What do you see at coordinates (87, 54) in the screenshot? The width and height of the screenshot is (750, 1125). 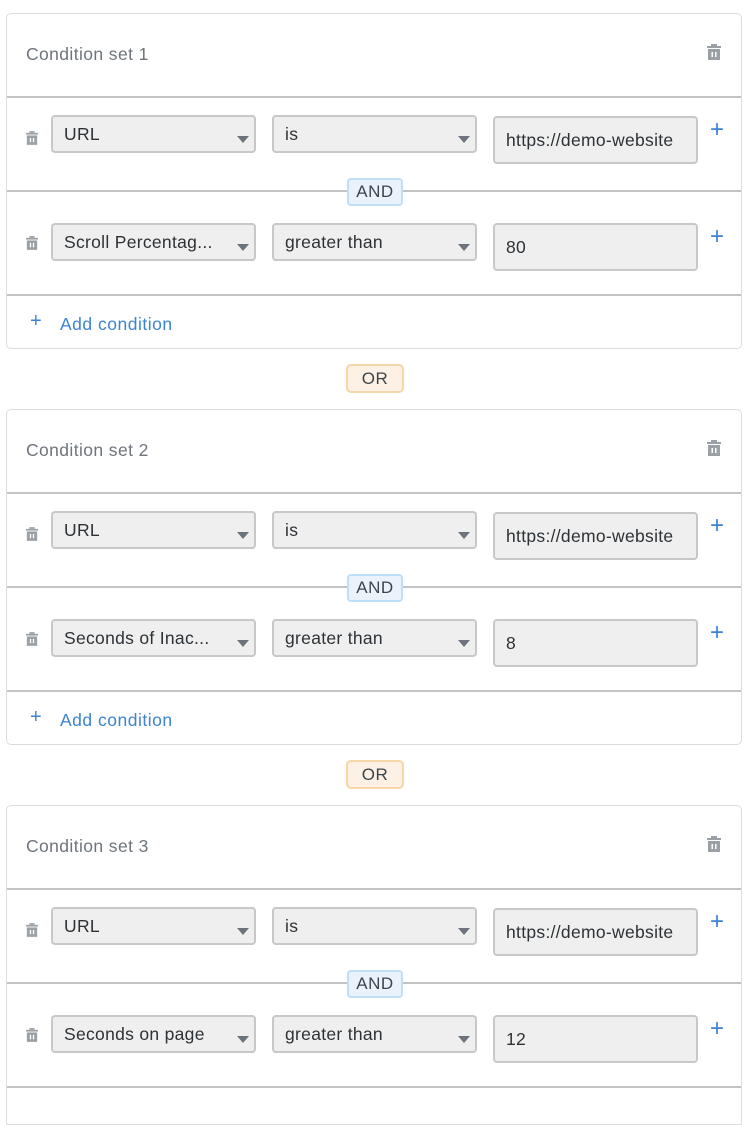 I see `condition-set-title: Condition set 1` at bounding box center [87, 54].